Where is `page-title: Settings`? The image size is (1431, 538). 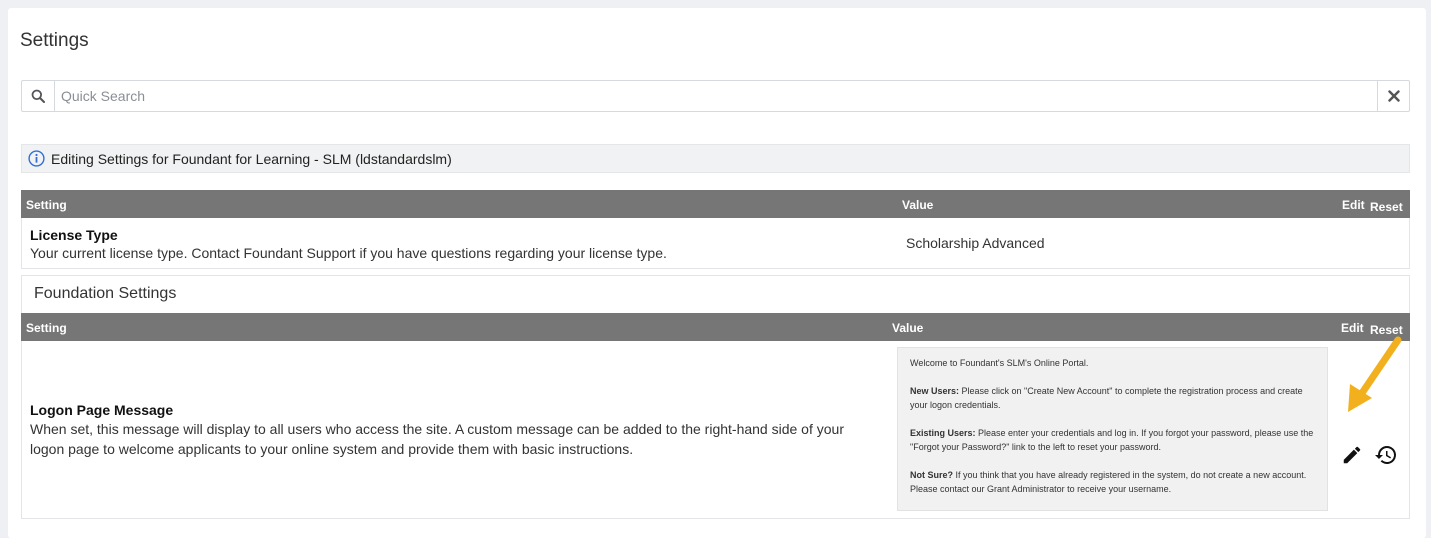
page-title: Settings is located at coordinates (54, 40).